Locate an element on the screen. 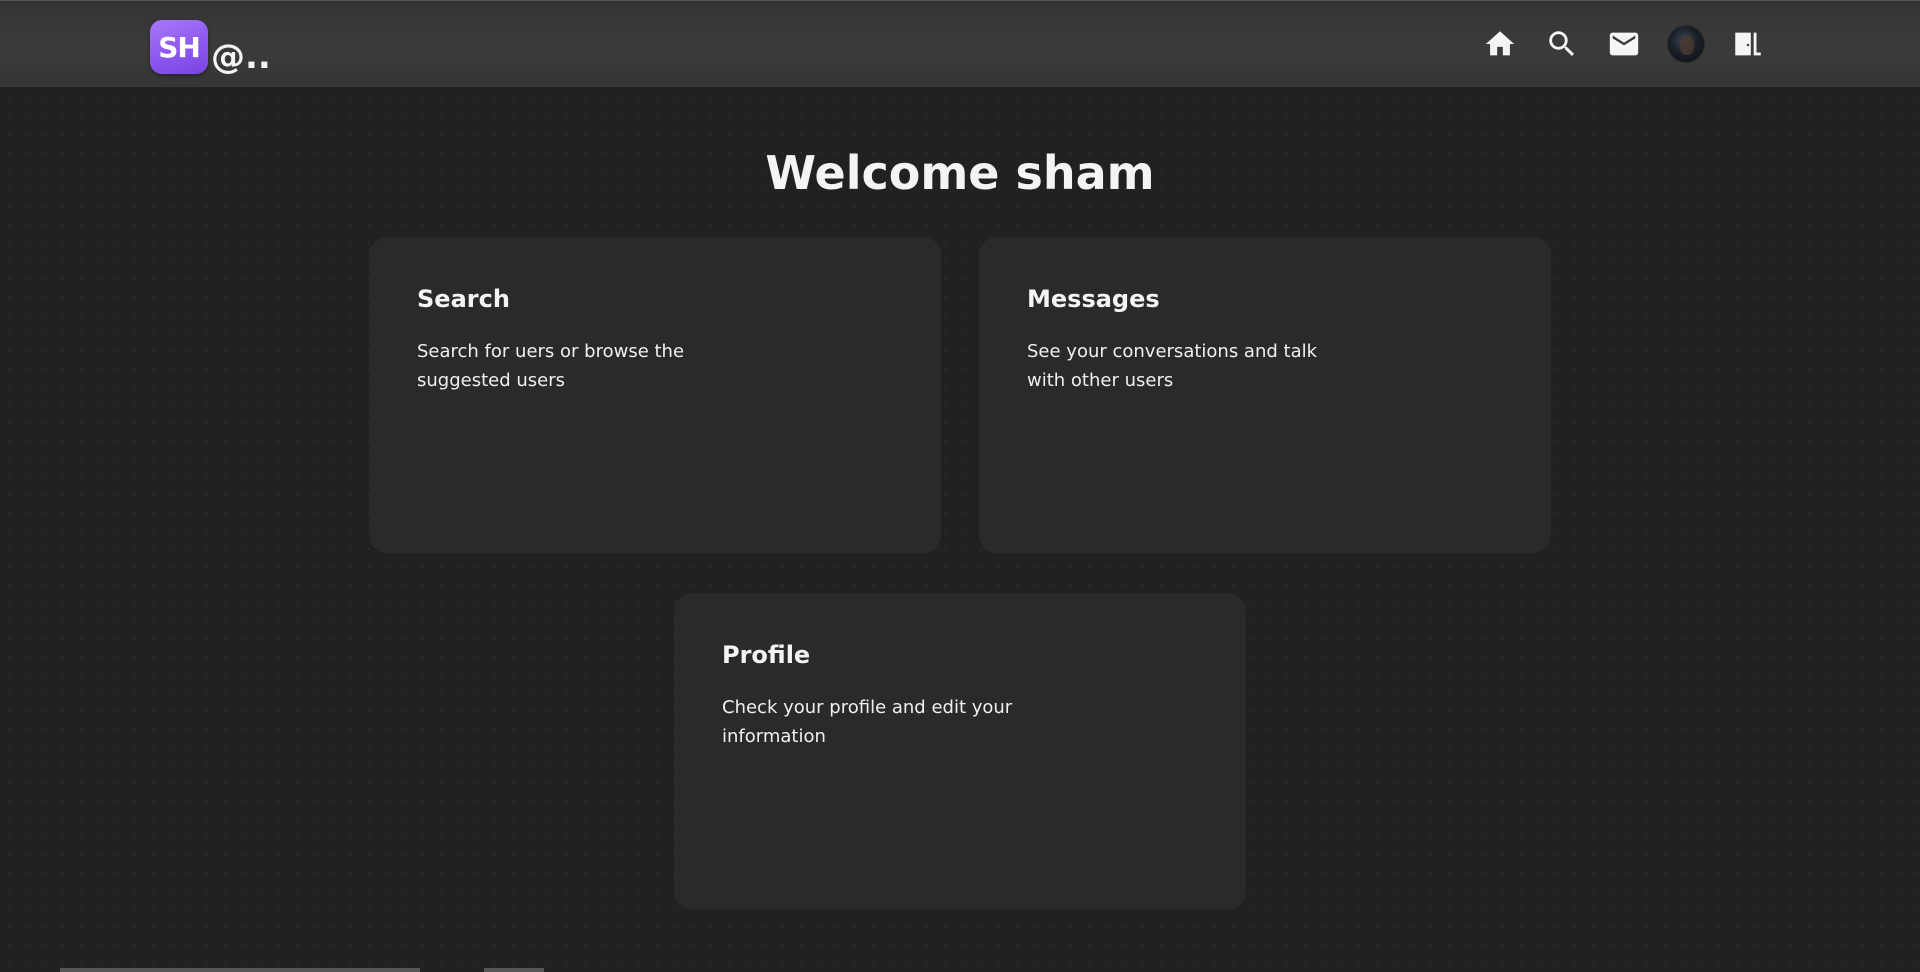 Image resolution: width=1920 pixels, height=972 pixels. messages-button is located at coordinates (1624, 44).